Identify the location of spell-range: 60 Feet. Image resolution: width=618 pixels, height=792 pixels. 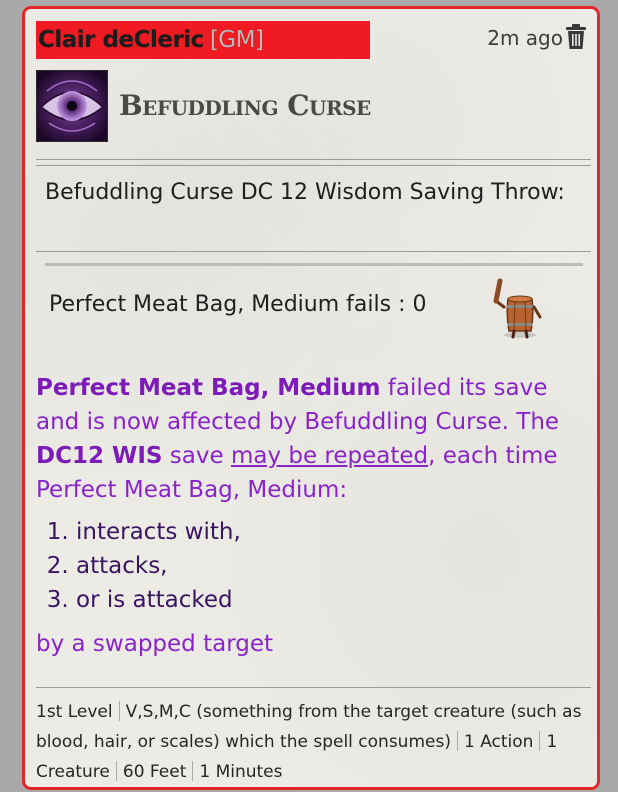
(154, 772).